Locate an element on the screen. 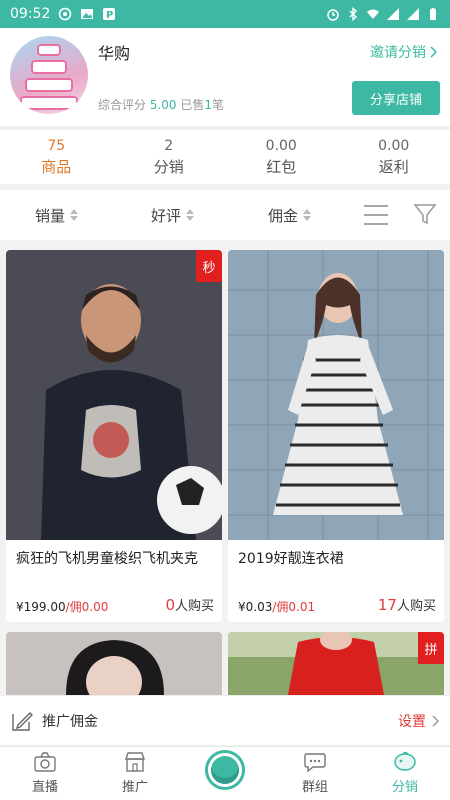 The width and height of the screenshot is (450, 800). shop-header: 华购 综合评分 5.00 已售1笔 邀请分销 分享店铺 is located at coordinates (225, 77).